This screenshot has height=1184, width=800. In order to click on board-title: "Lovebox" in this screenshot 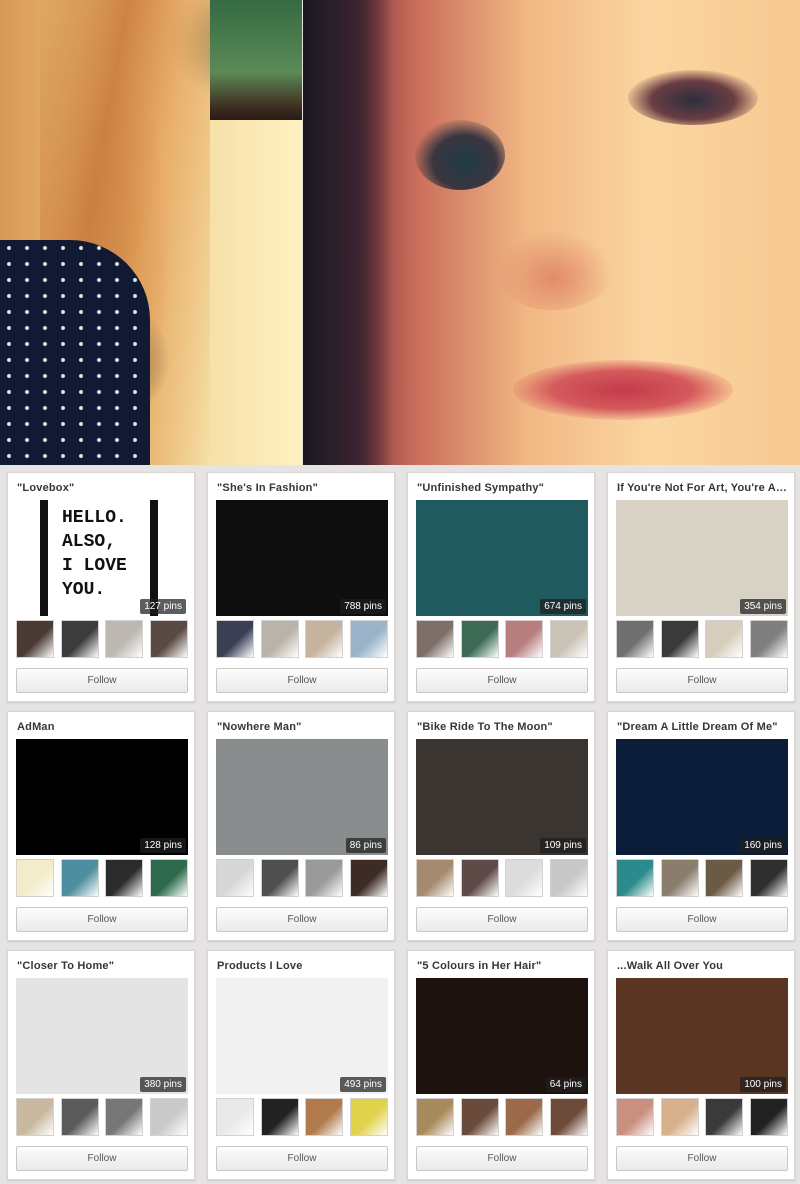, I will do `click(103, 488)`.